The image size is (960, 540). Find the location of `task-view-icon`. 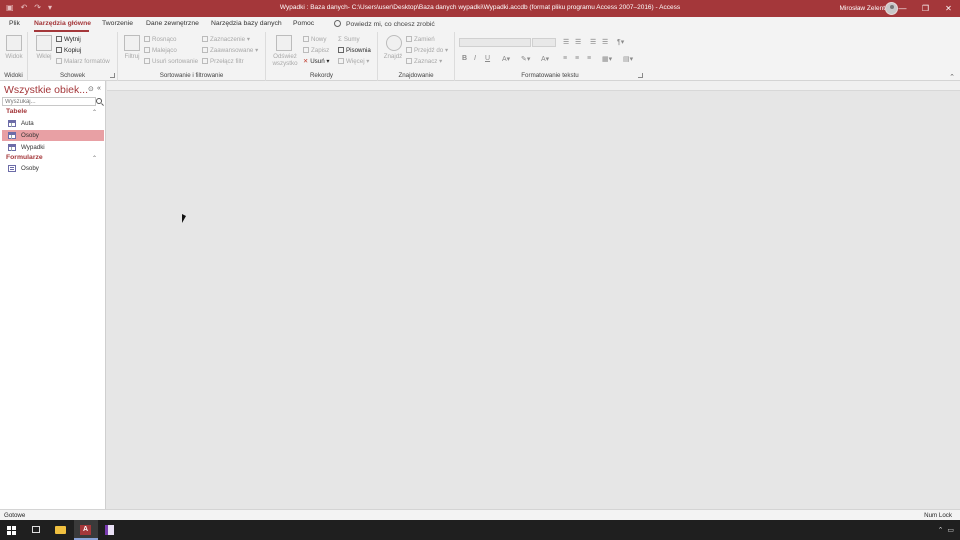

task-view-icon is located at coordinates (36, 529).